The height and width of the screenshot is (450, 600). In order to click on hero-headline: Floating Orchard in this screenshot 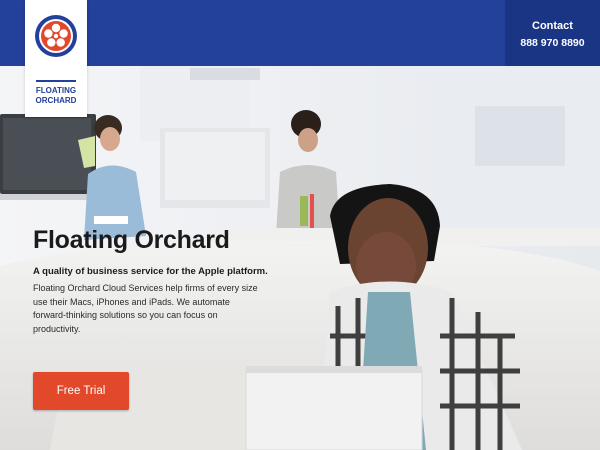, I will do `click(131, 240)`.